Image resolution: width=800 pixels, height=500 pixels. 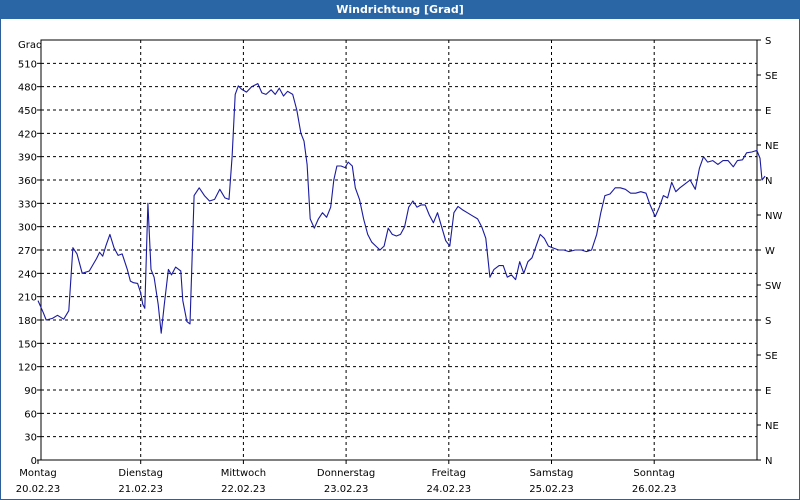 What do you see at coordinates (654, 473) in the screenshot?
I see `x-tick-day: Sonntag` at bounding box center [654, 473].